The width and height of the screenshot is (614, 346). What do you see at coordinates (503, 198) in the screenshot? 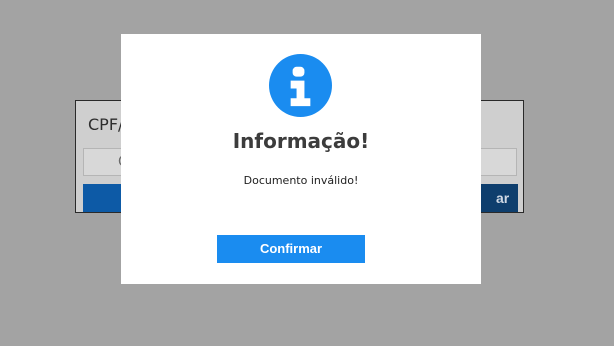
I see `background-secondary-button-label: ar` at bounding box center [503, 198].